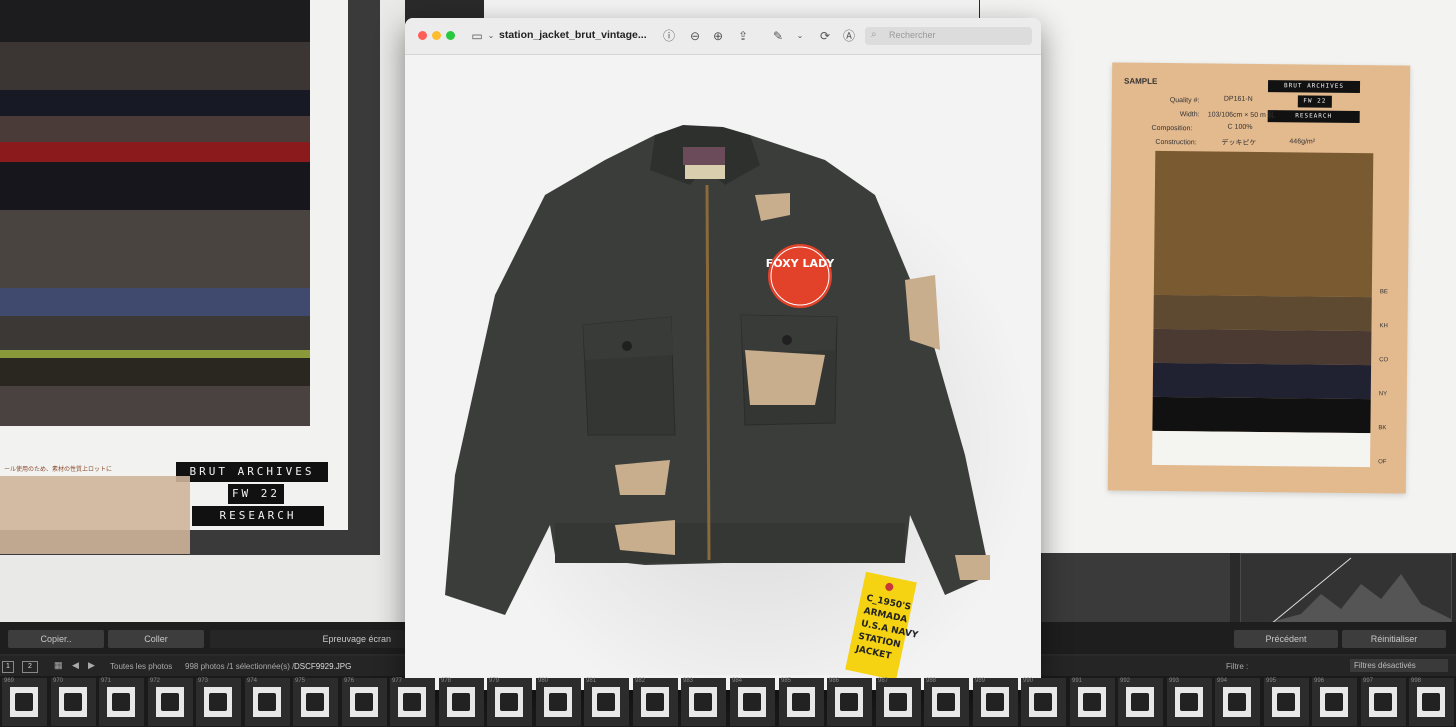  I want to click on filmstrip-thumbnail: 972, so click(170, 702).